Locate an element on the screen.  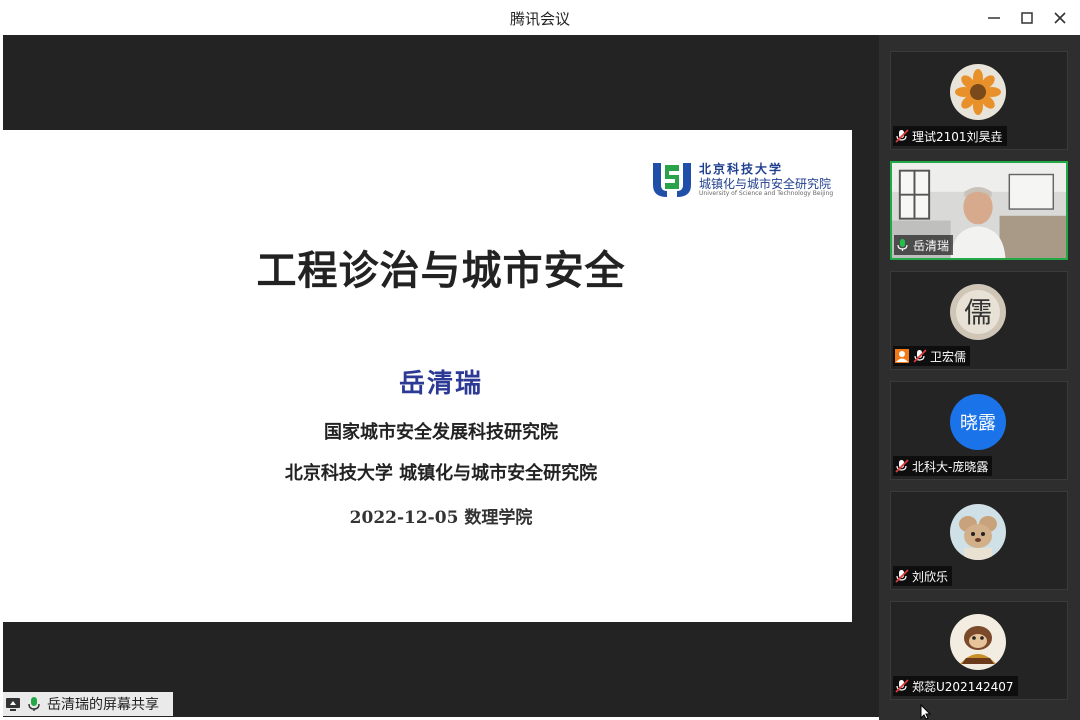
avatar-text: 晓露 is located at coordinates (978, 423).